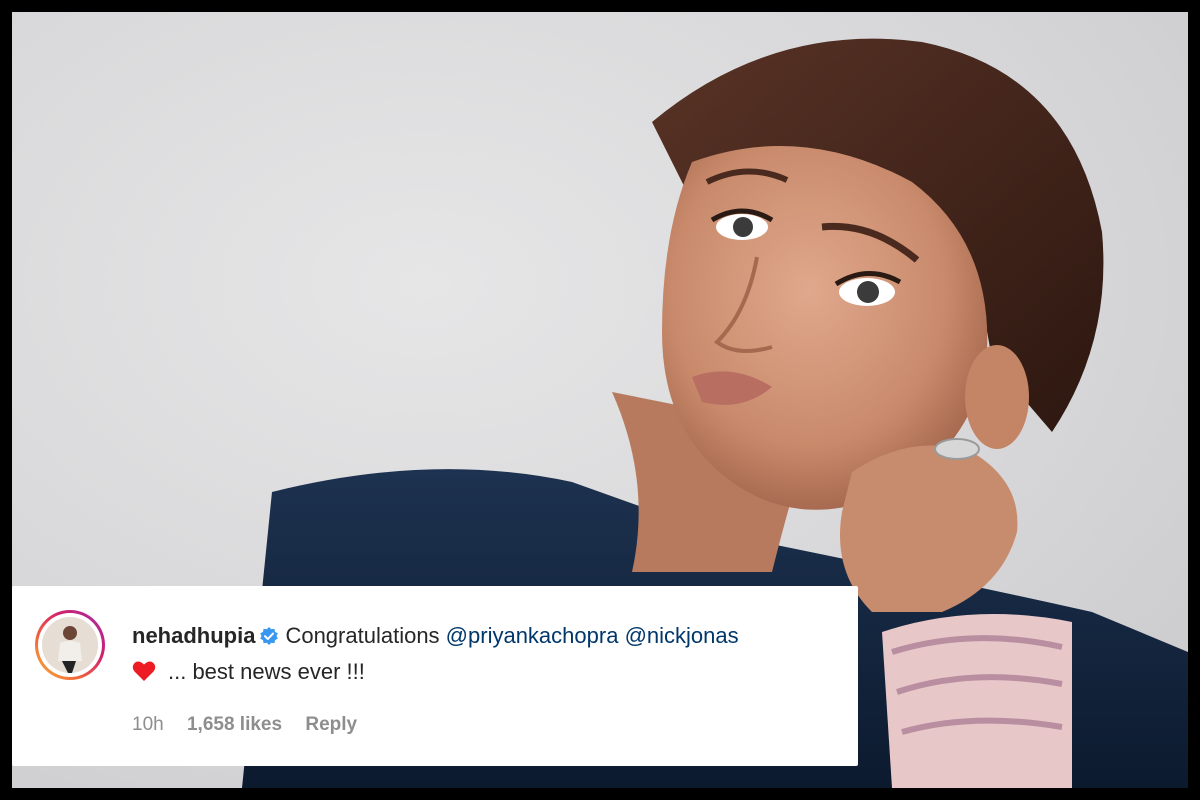 The image size is (1200, 800). I want to click on red-heart-icon, so click(144, 671).